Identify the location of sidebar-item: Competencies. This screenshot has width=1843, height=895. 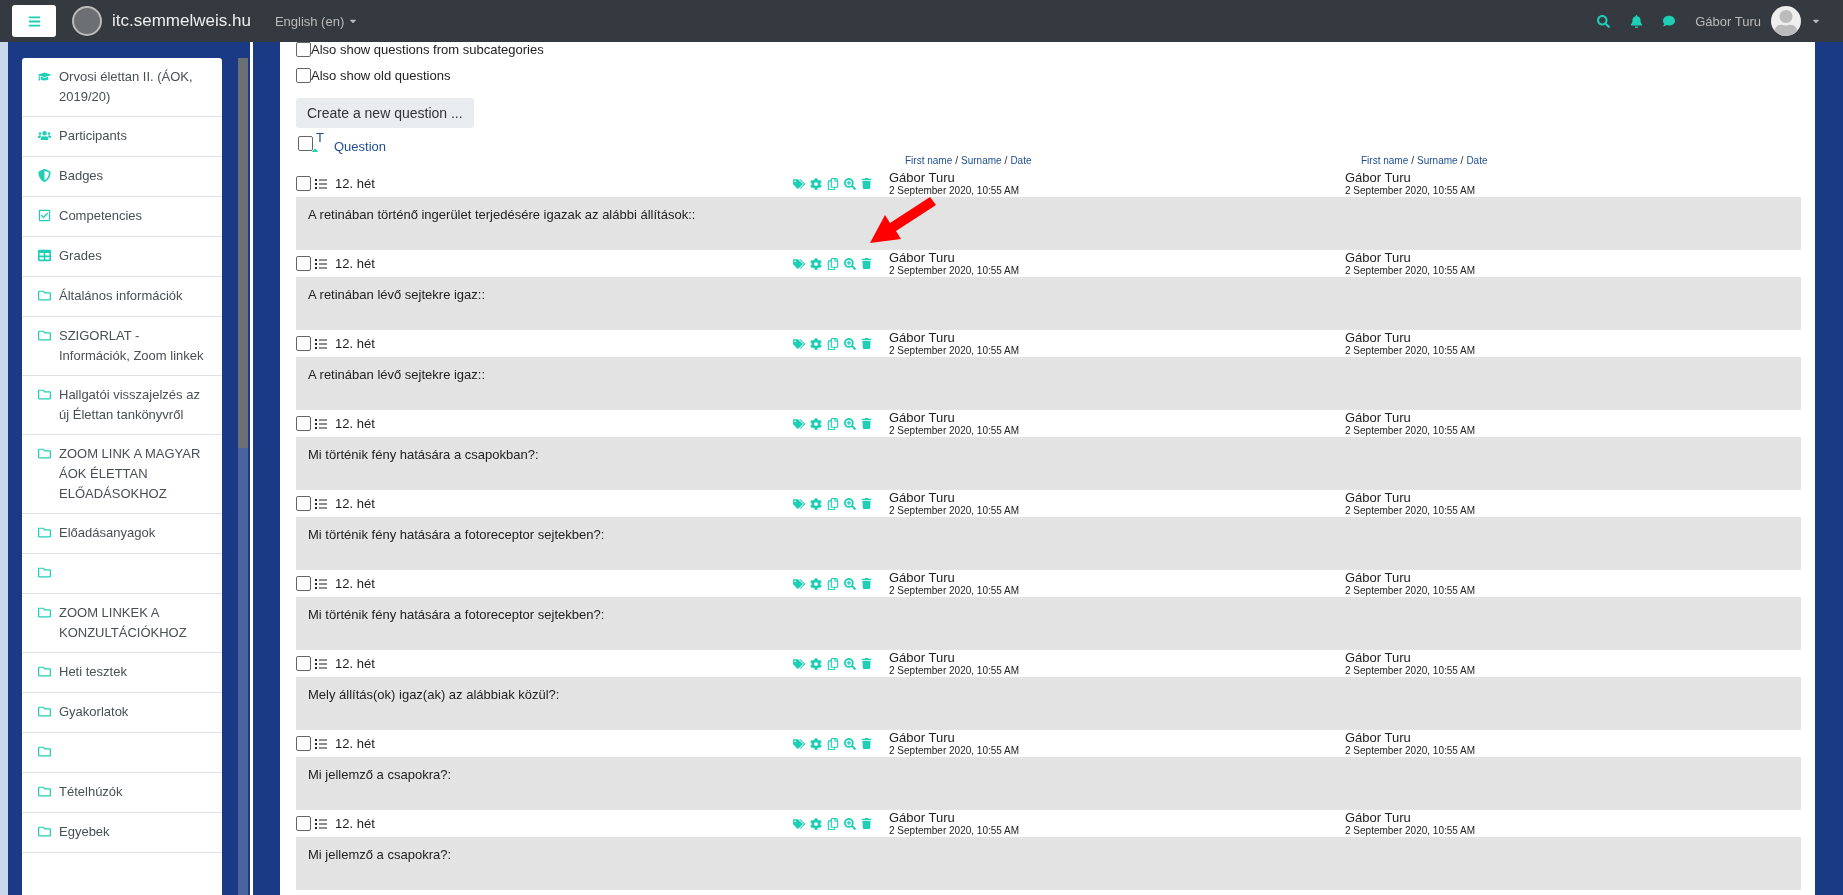
(122, 217).